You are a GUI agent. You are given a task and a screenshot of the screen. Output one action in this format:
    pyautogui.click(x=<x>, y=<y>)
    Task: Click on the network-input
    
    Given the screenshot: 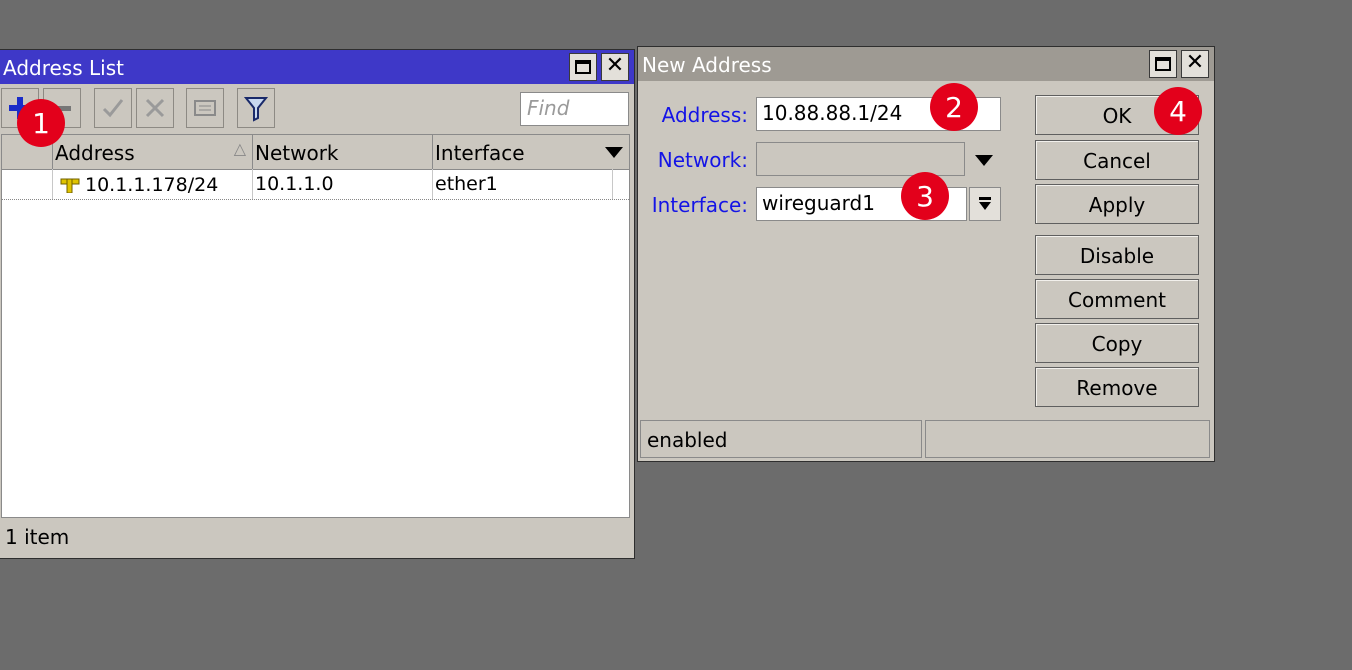 What is the action you would take?
    pyautogui.click(x=860, y=159)
    